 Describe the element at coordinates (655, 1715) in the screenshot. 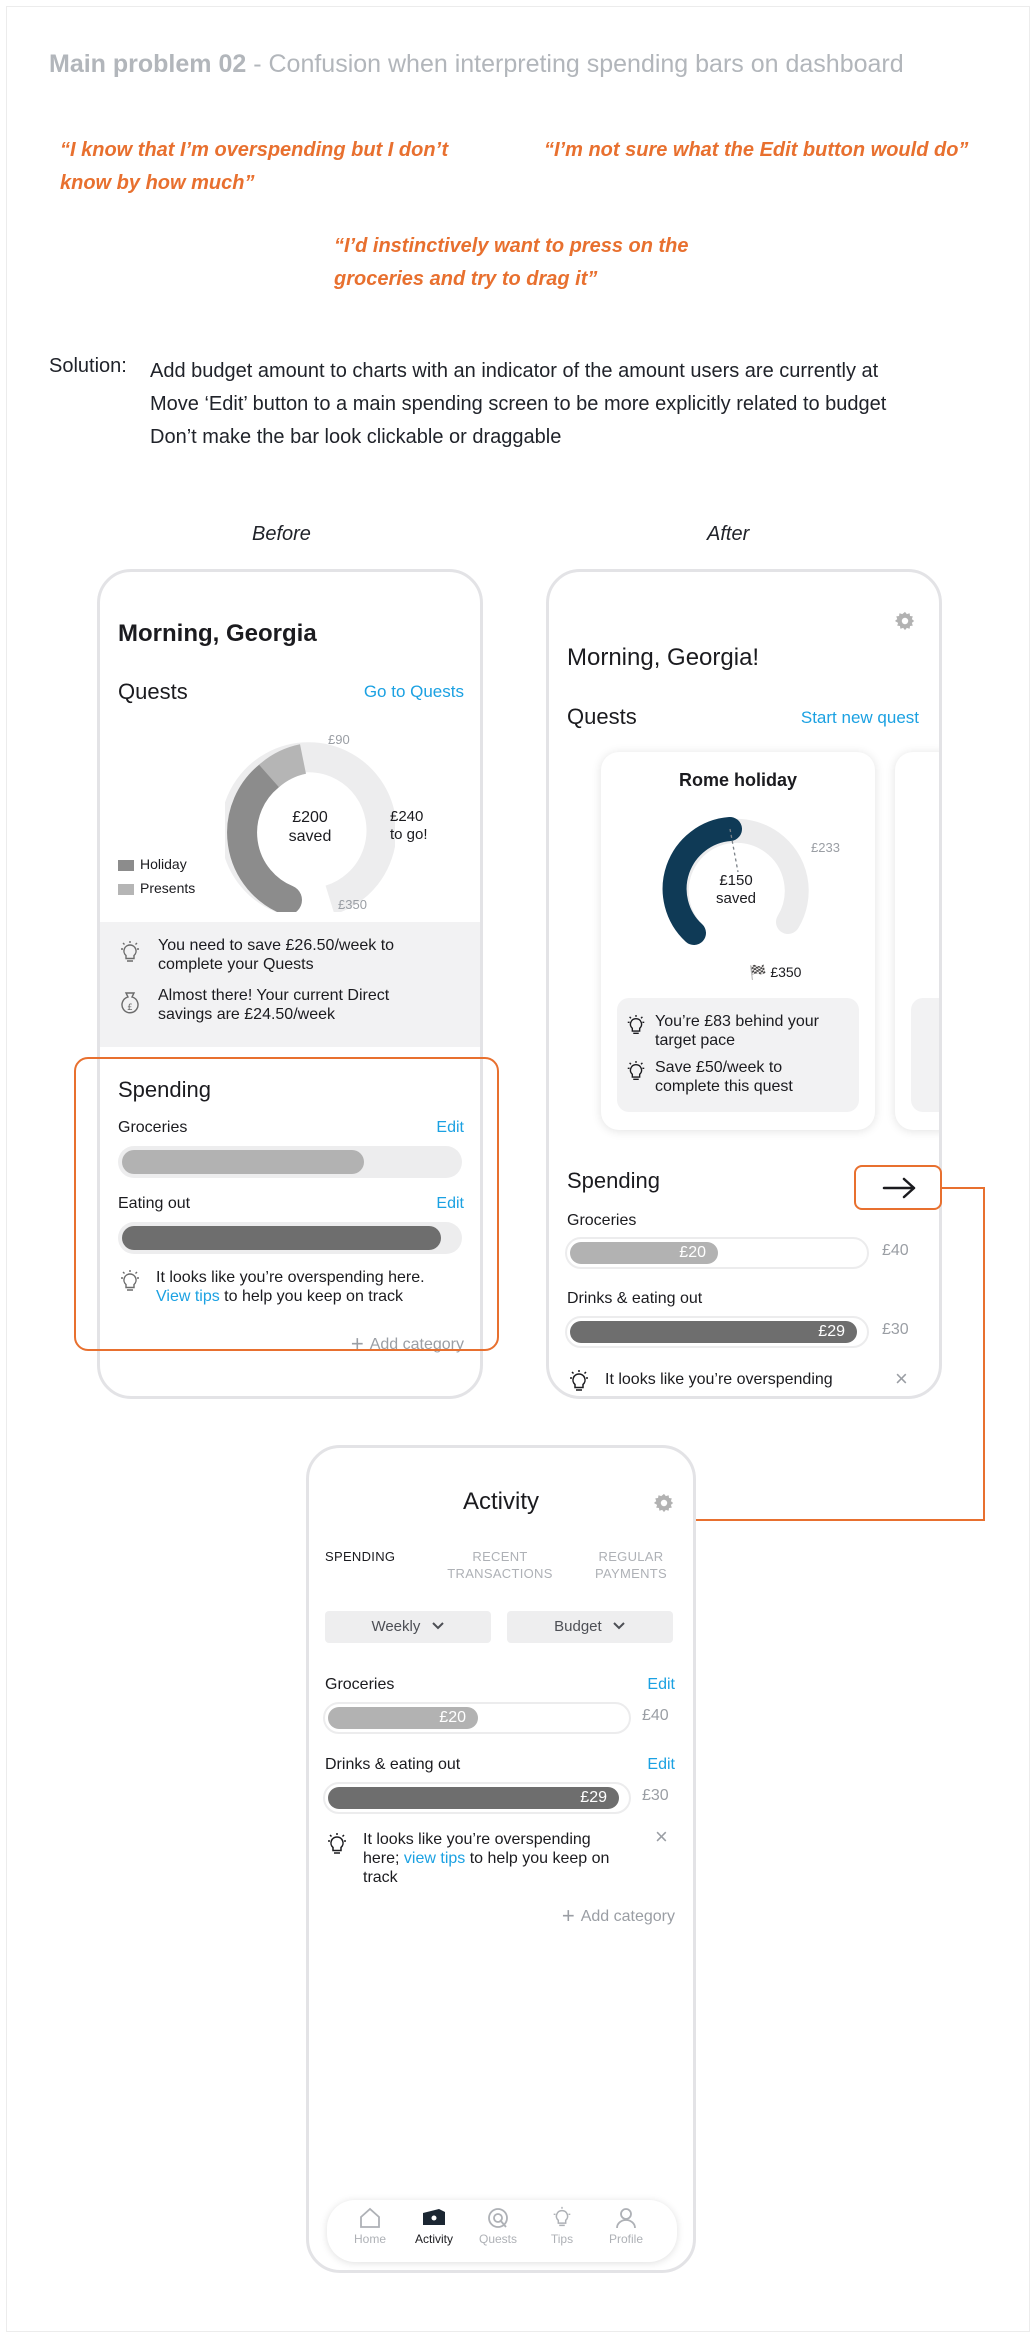

I see `groceries-budget: £40` at that location.